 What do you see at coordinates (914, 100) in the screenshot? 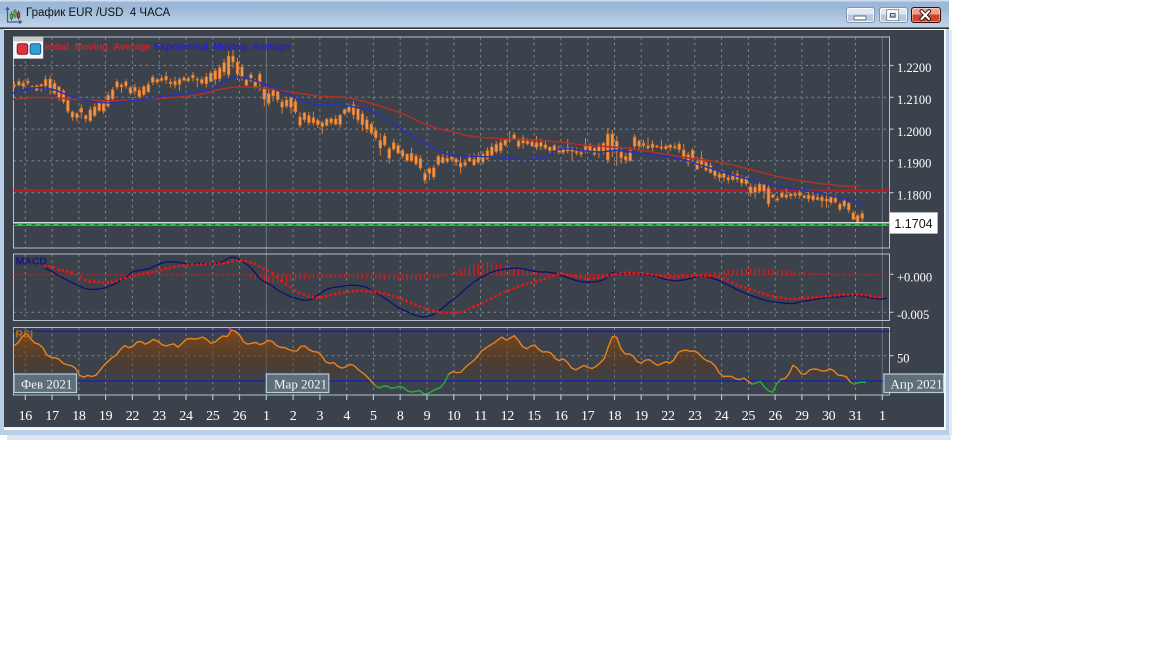
I see `svg-text: 1.2100` at bounding box center [914, 100].